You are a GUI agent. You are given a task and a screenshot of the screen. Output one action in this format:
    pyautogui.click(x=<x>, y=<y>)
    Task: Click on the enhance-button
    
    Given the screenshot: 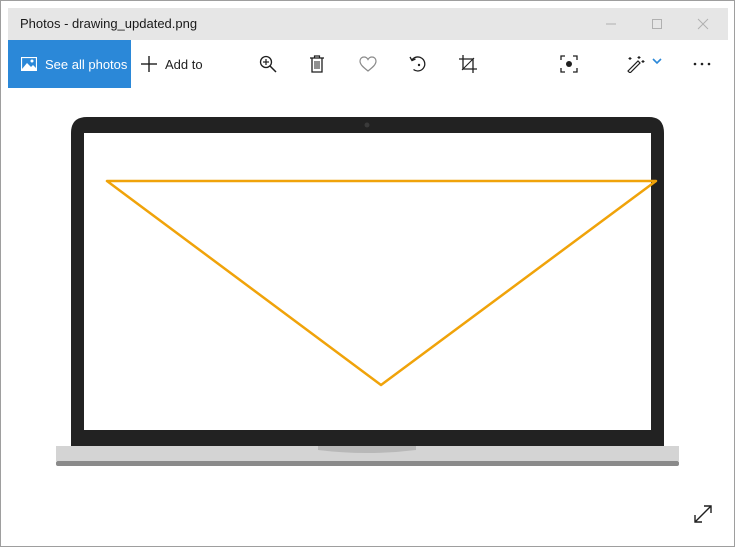 What is the action you would take?
    pyautogui.click(x=569, y=64)
    